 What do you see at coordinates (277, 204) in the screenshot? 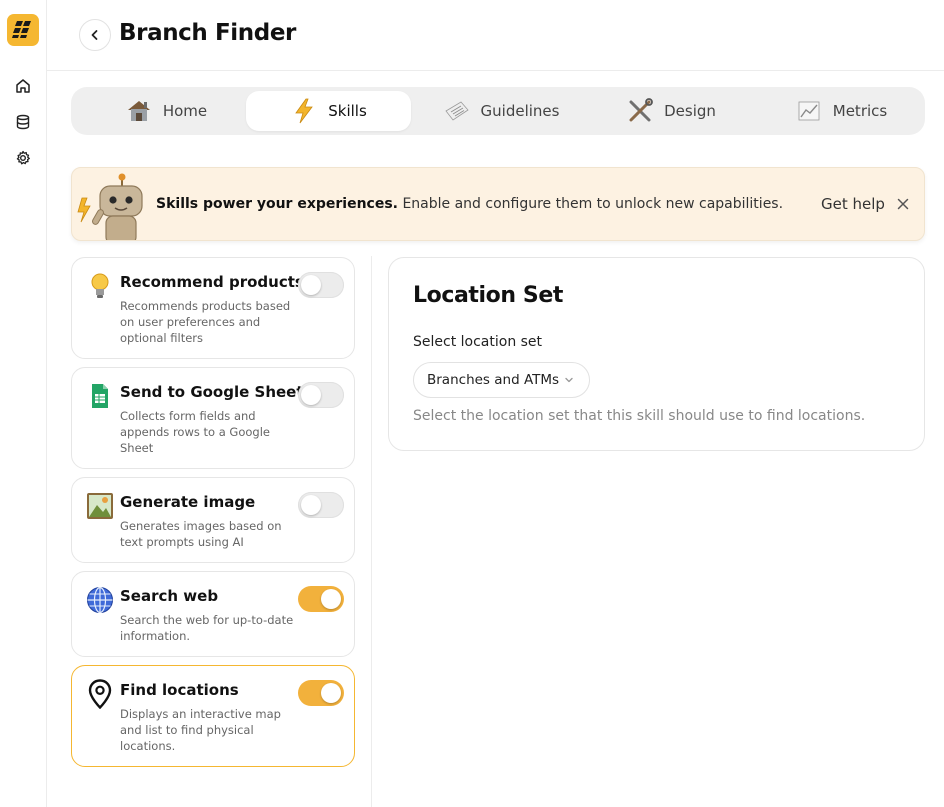
I see `banner-bold-text: Skills power your experiences.` at bounding box center [277, 204].